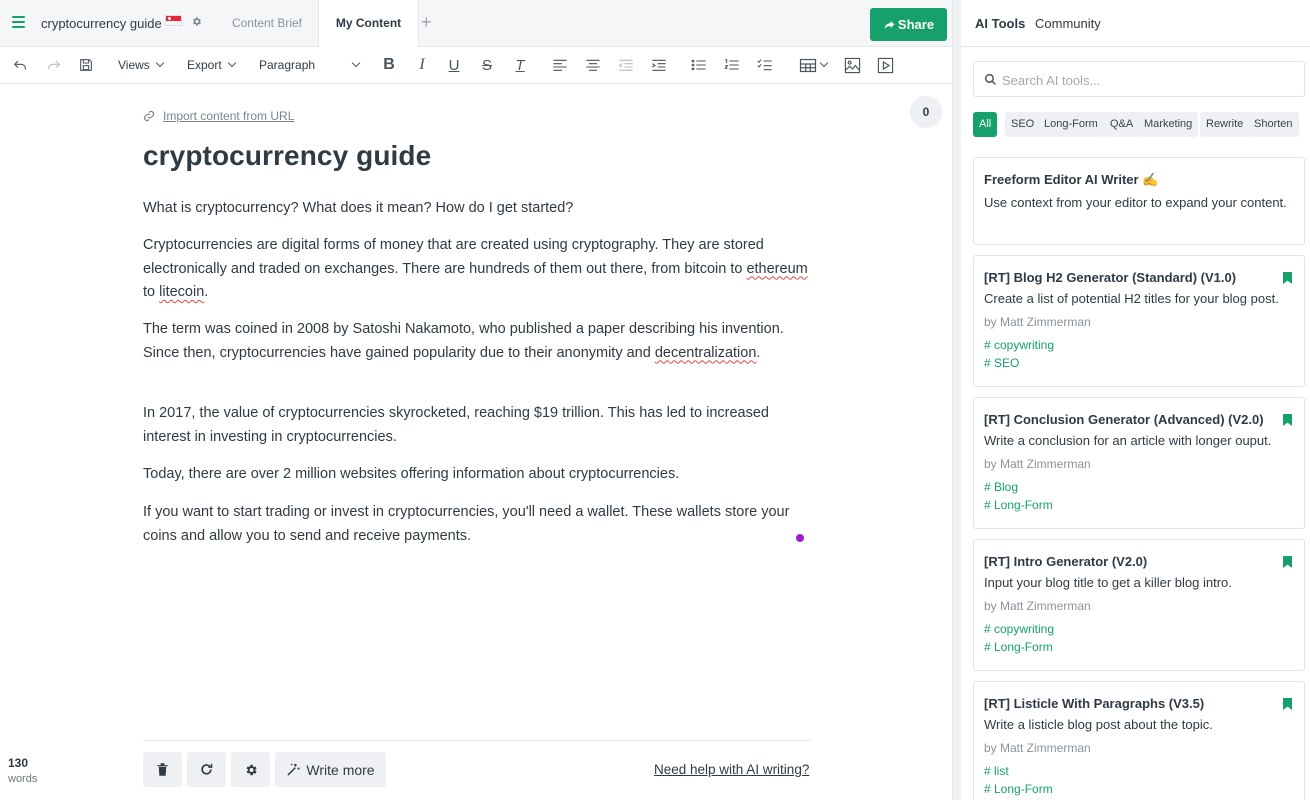 Image resolution: width=1310 pixels, height=800 pixels. I want to click on trash-icon, so click(162, 769).